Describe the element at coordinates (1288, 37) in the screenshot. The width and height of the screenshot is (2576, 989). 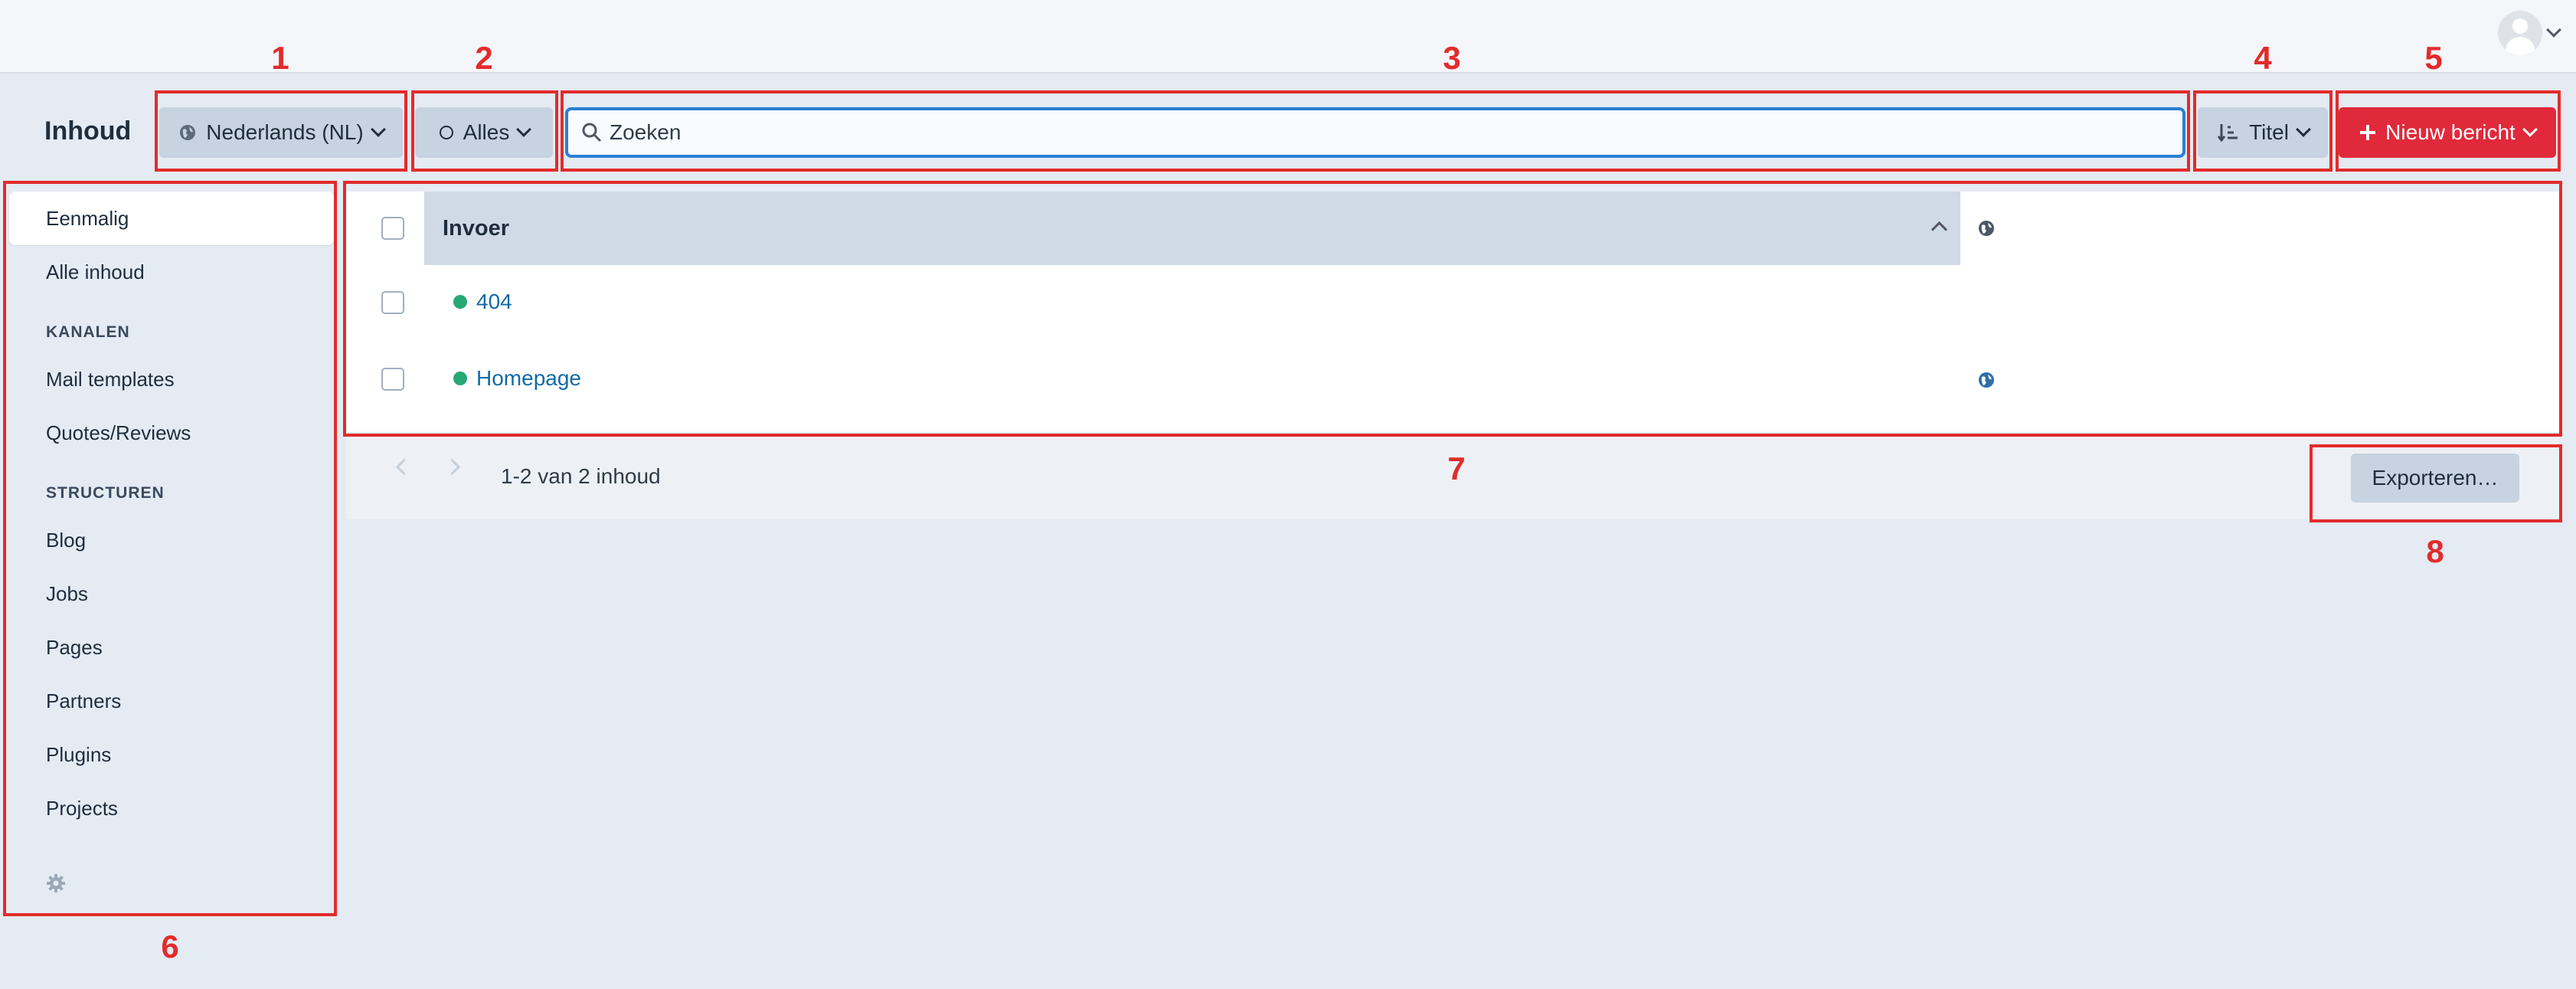
I see `top-bar` at that location.